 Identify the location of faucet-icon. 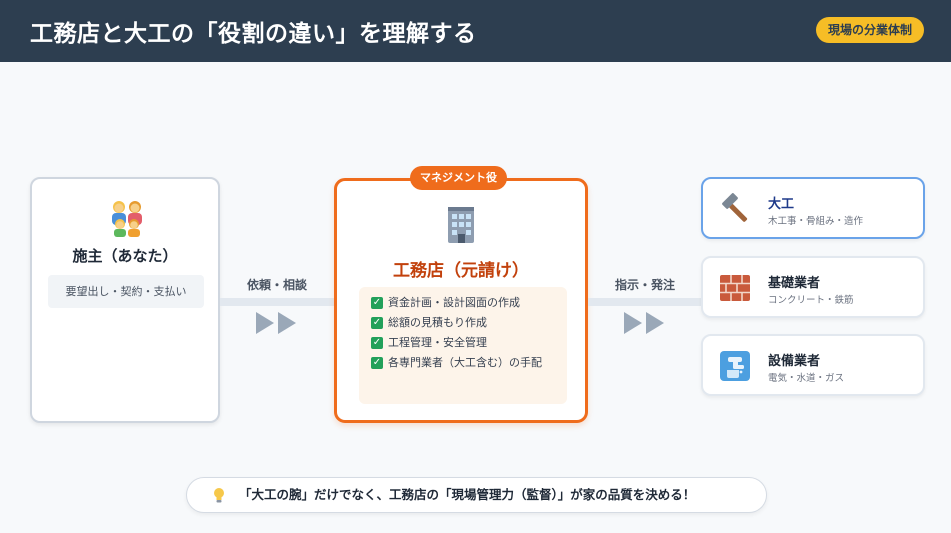
(735, 366).